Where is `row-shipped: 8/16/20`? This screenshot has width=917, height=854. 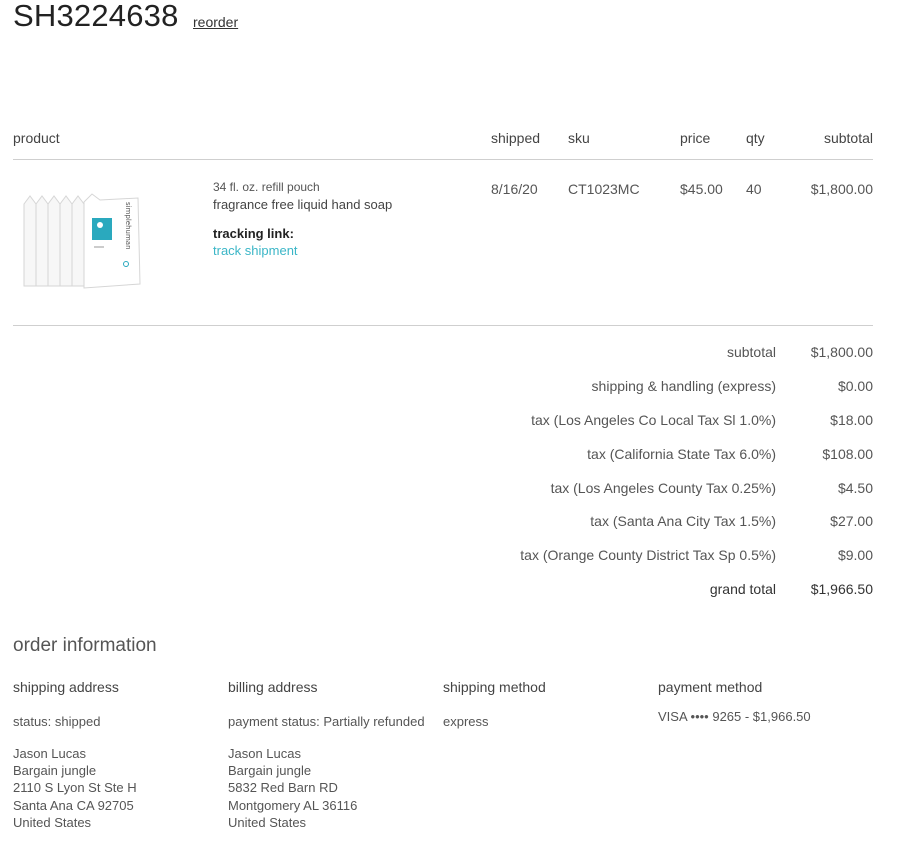
row-shipped: 8/16/20 is located at coordinates (514, 189).